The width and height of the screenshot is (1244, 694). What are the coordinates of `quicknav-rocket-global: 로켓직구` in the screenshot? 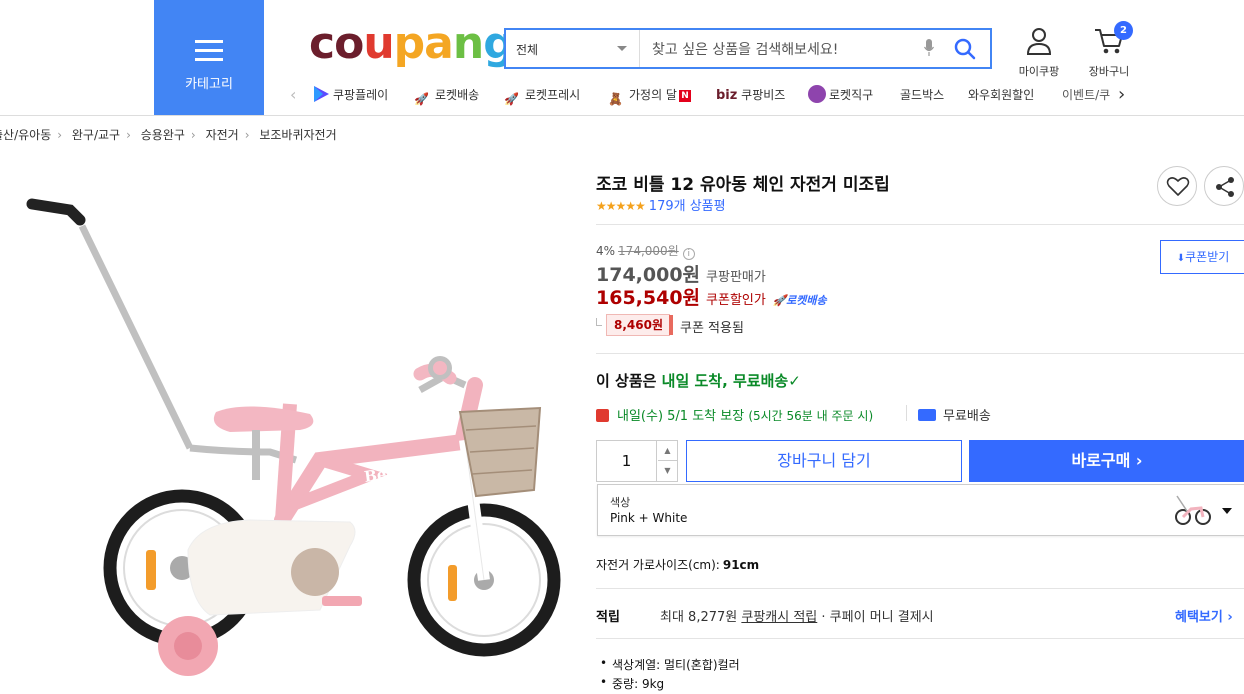 It's located at (840, 95).